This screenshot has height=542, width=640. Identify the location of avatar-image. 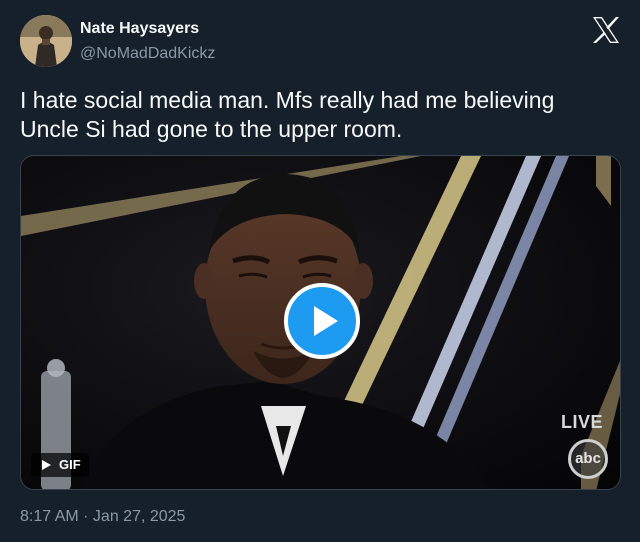
(46, 41).